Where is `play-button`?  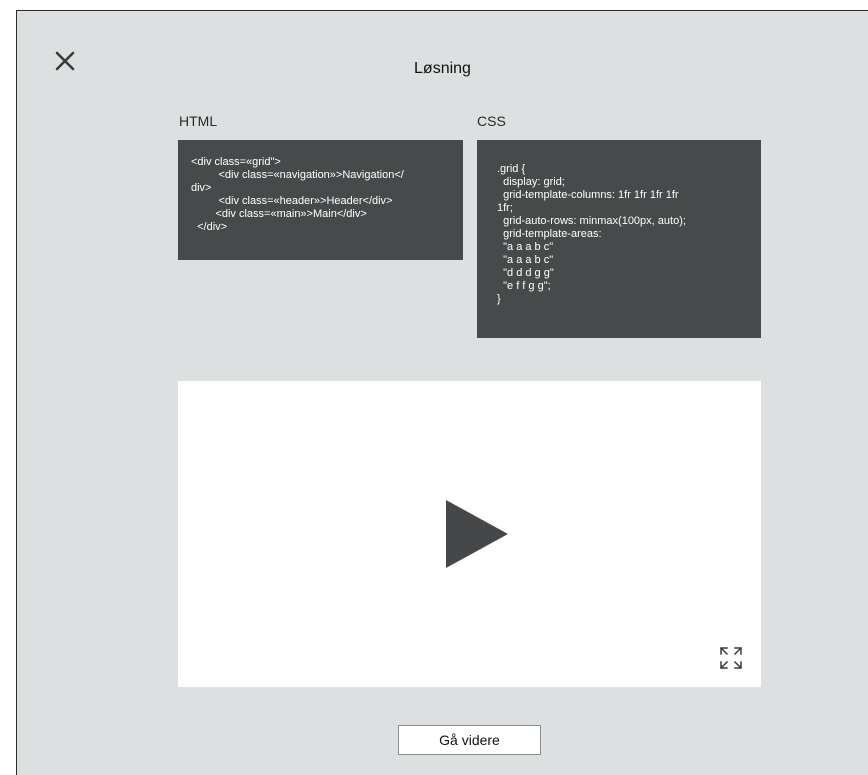
play-button is located at coordinates (478, 534).